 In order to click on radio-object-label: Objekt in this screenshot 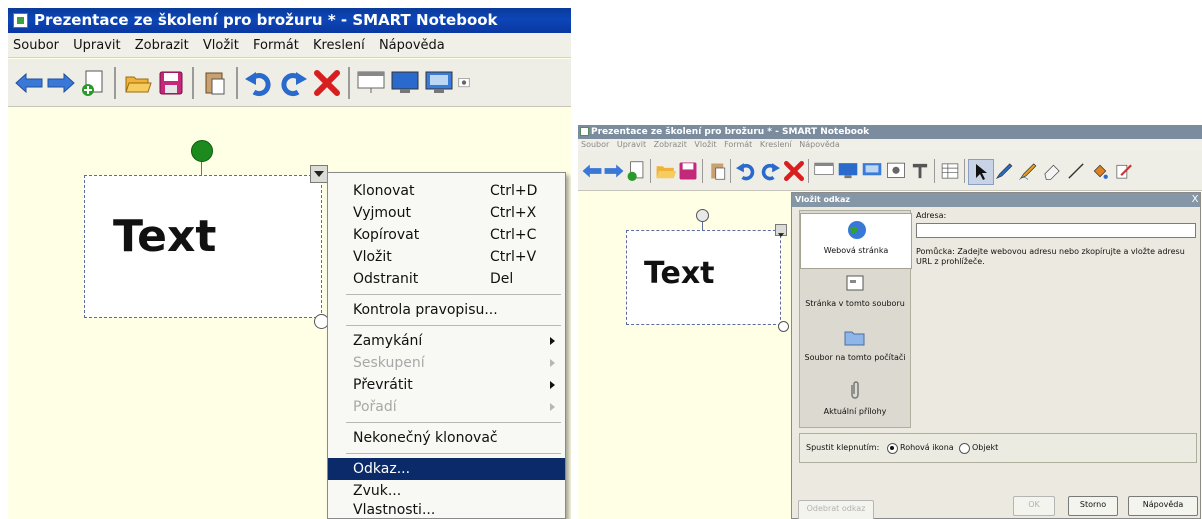, I will do `click(985, 447)`.